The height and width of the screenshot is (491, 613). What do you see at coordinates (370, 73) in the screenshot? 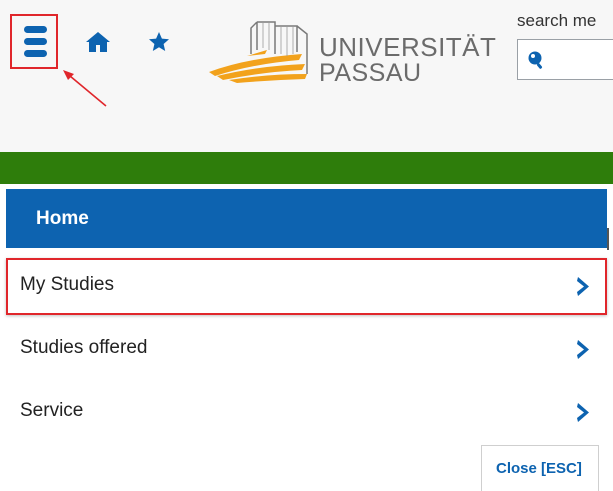
I see `logo-line-2: PASSAU` at bounding box center [370, 73].